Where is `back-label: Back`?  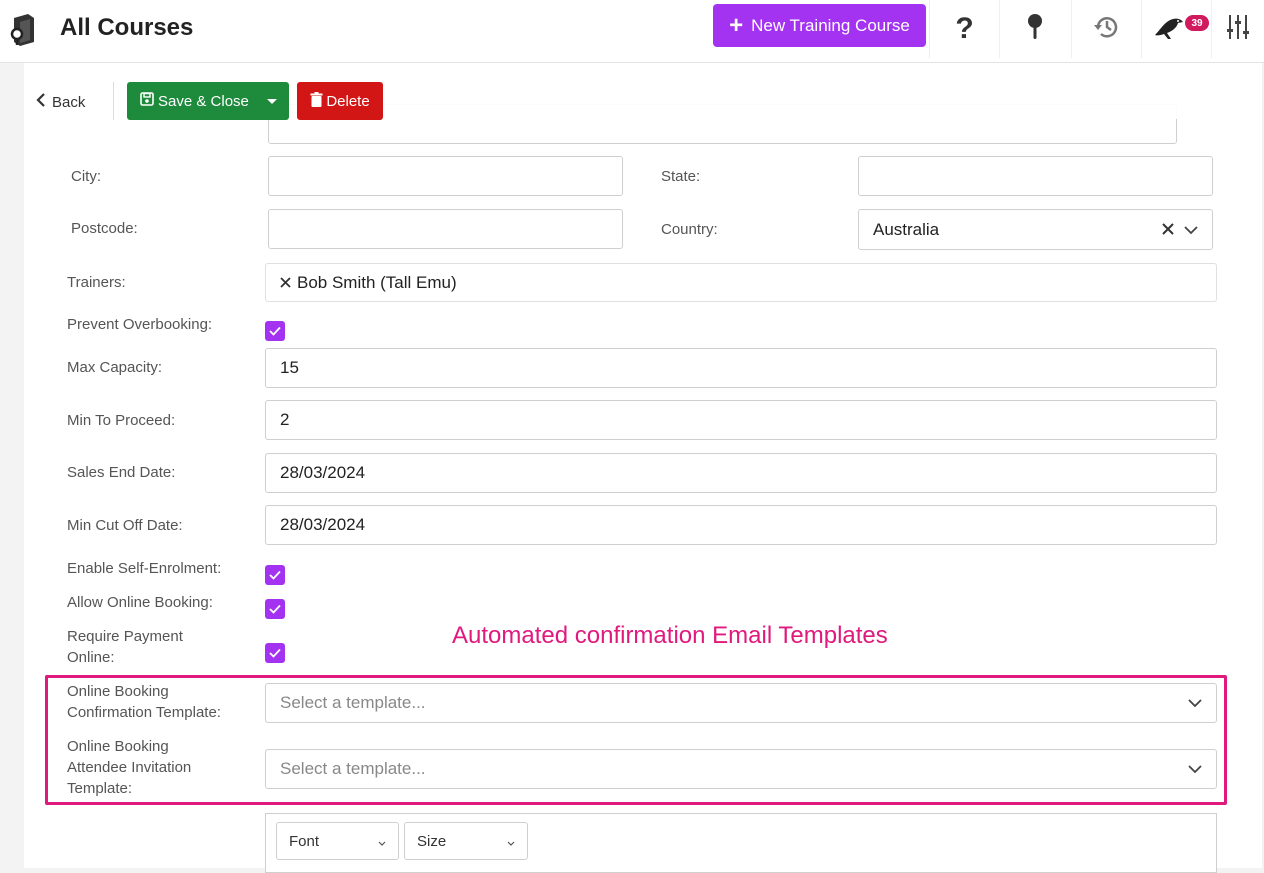
back-label: Back is located at coordinates (69, 102).